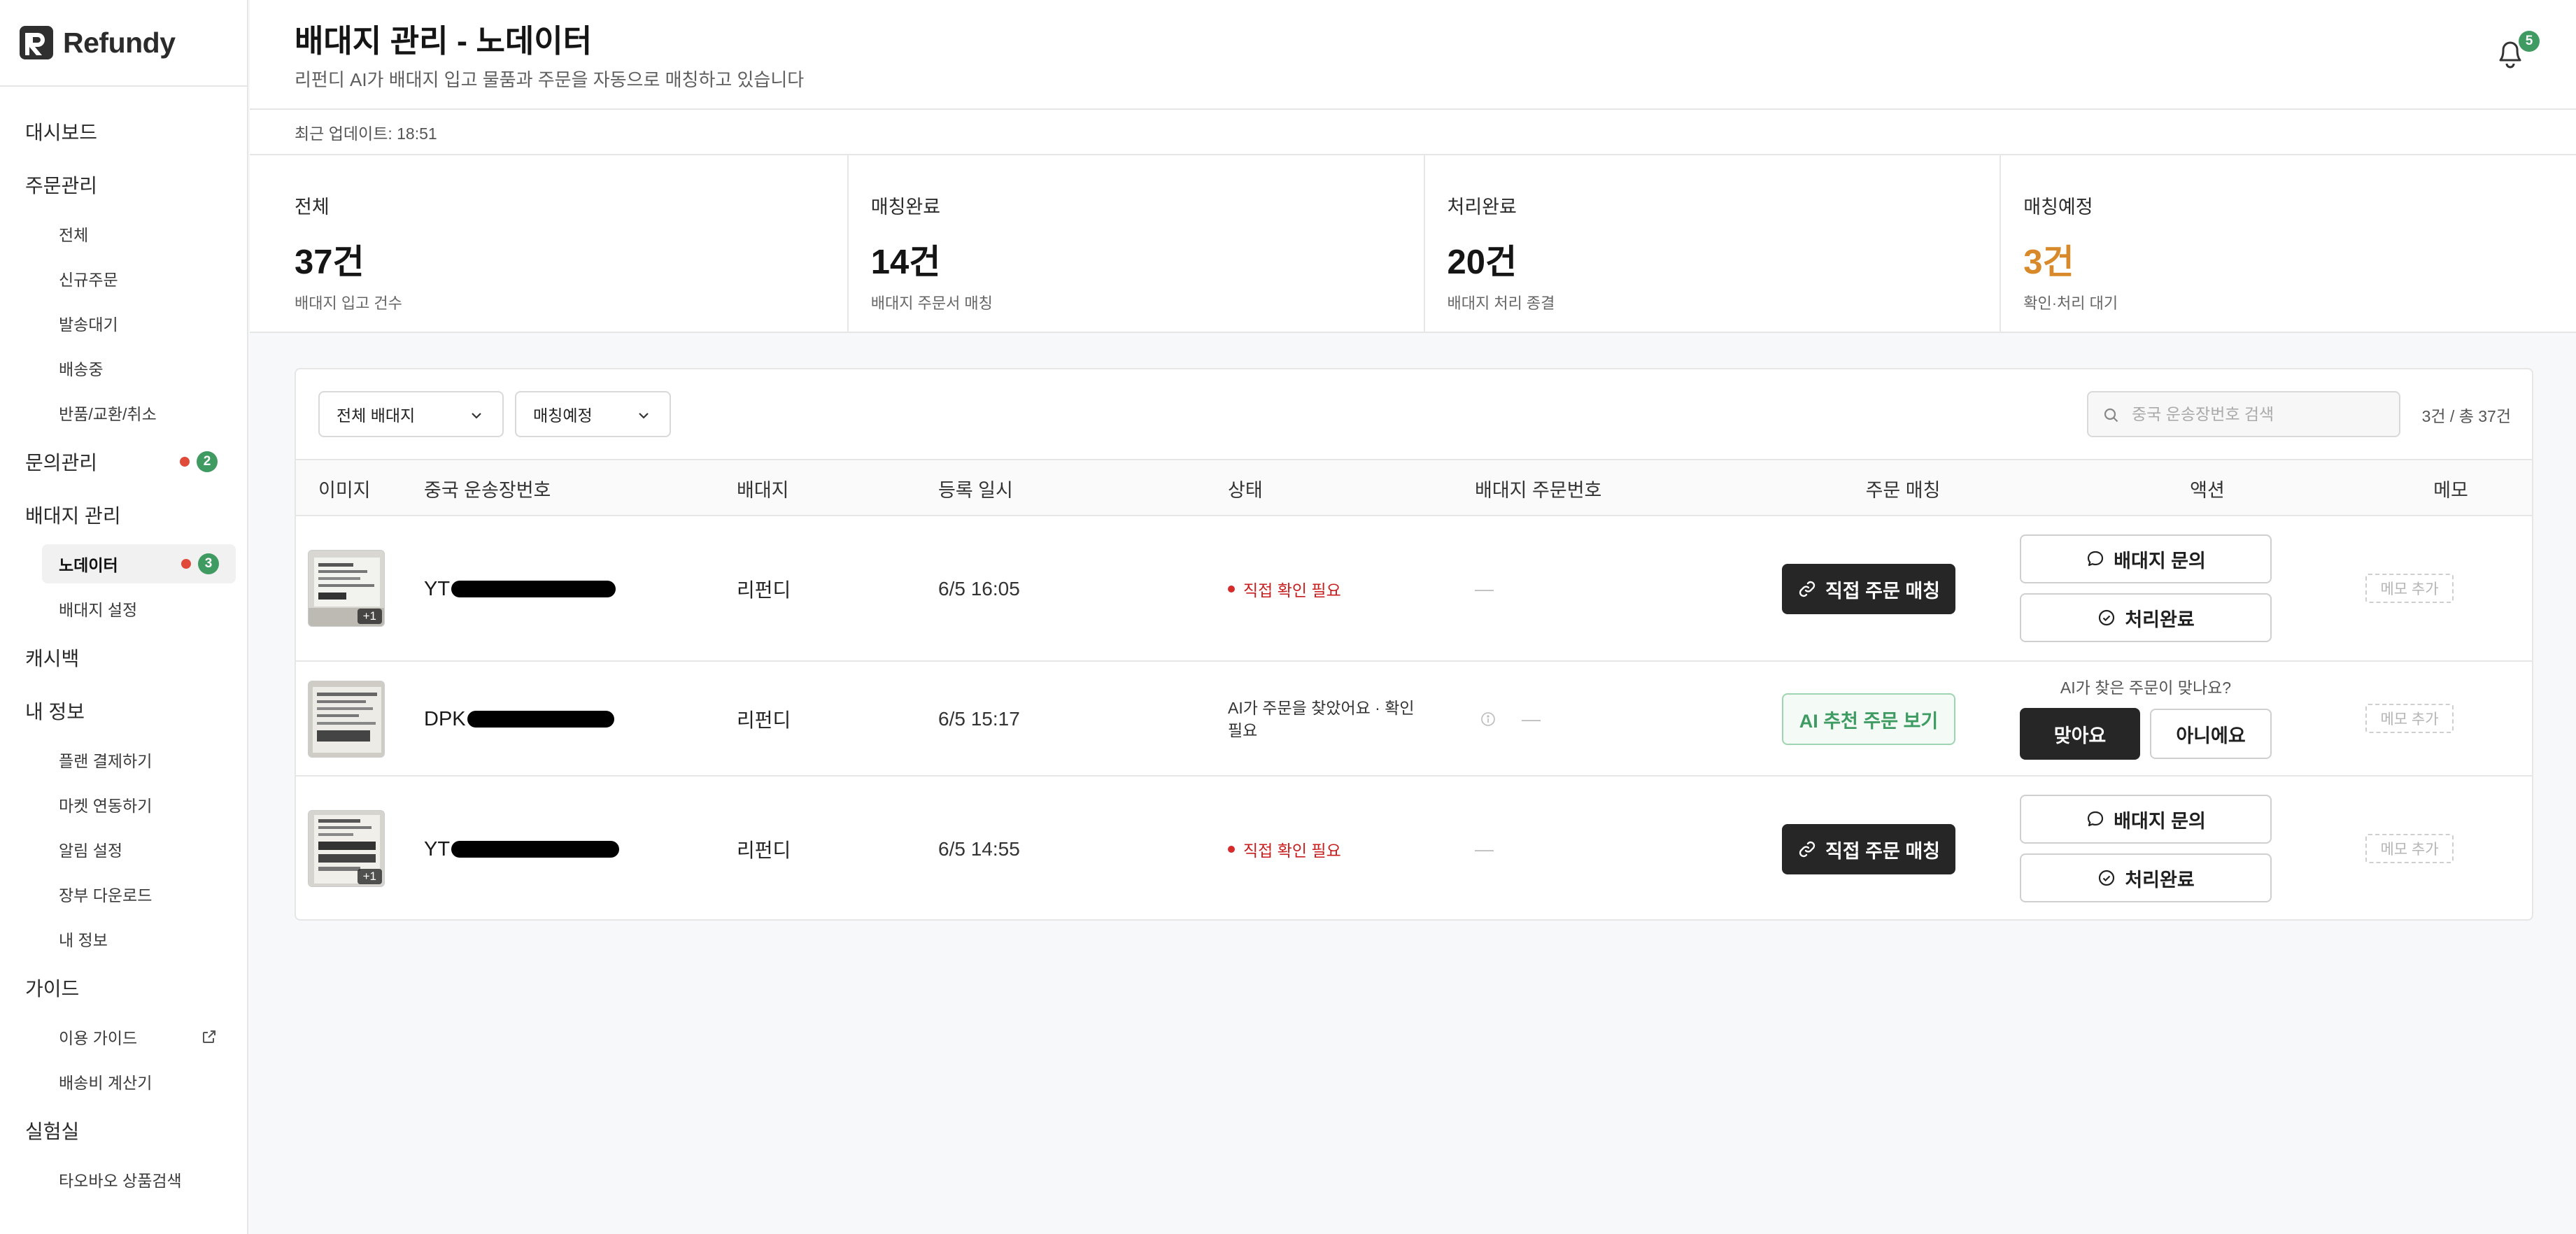 The height and width of the screenshot is (1234, 2576). I want to click on sidebar-item-plan-payment: 플랜 결제하기, so click(123, 759).